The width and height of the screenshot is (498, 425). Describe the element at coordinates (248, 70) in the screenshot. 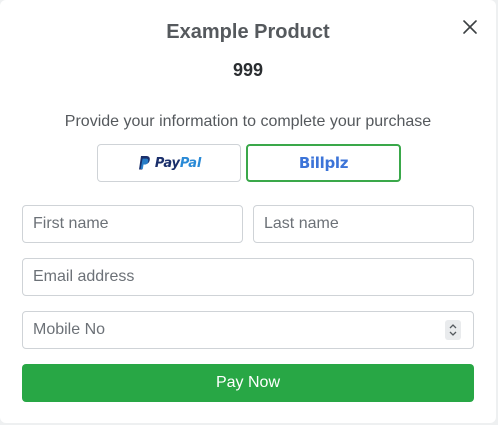

I see `product-price: 999` at that location.